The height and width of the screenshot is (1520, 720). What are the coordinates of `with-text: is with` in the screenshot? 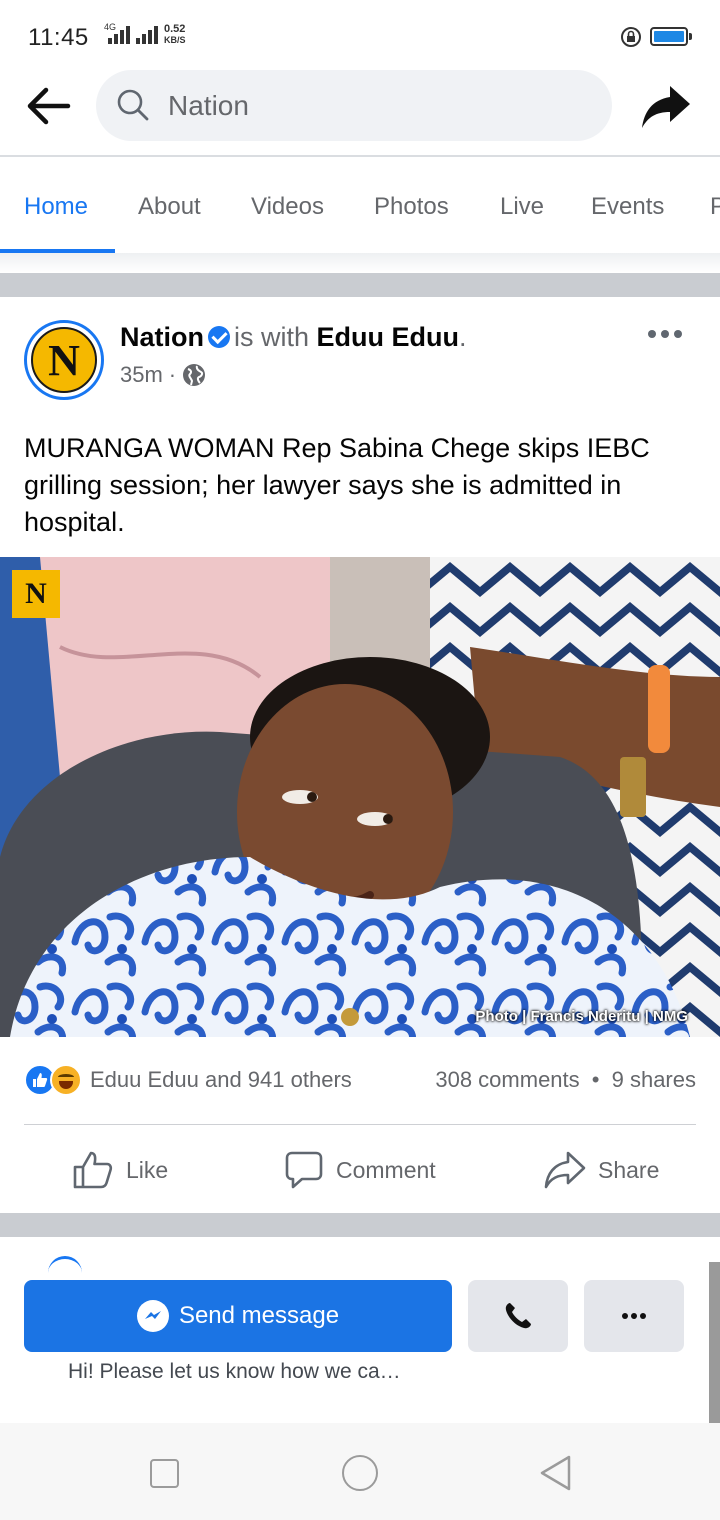 It's located at (272, 337).